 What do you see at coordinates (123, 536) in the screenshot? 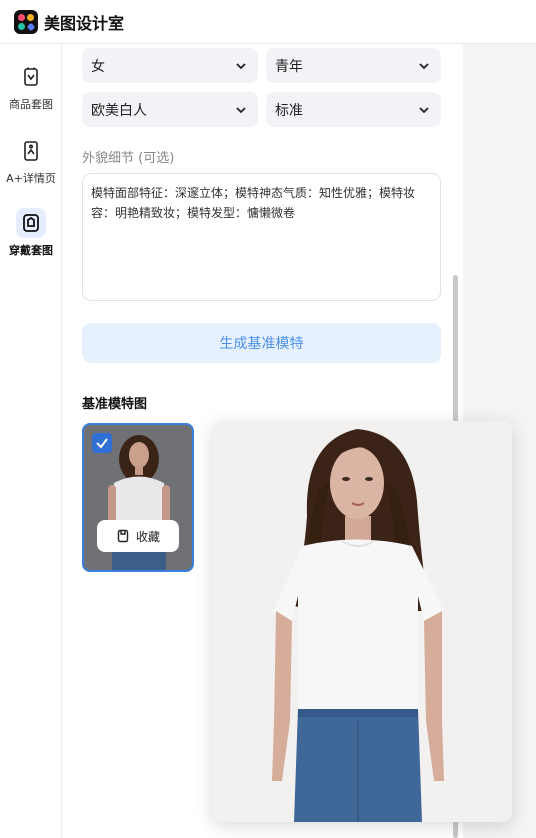
I see `bookmark-icon` at bounding box center [123, 536].